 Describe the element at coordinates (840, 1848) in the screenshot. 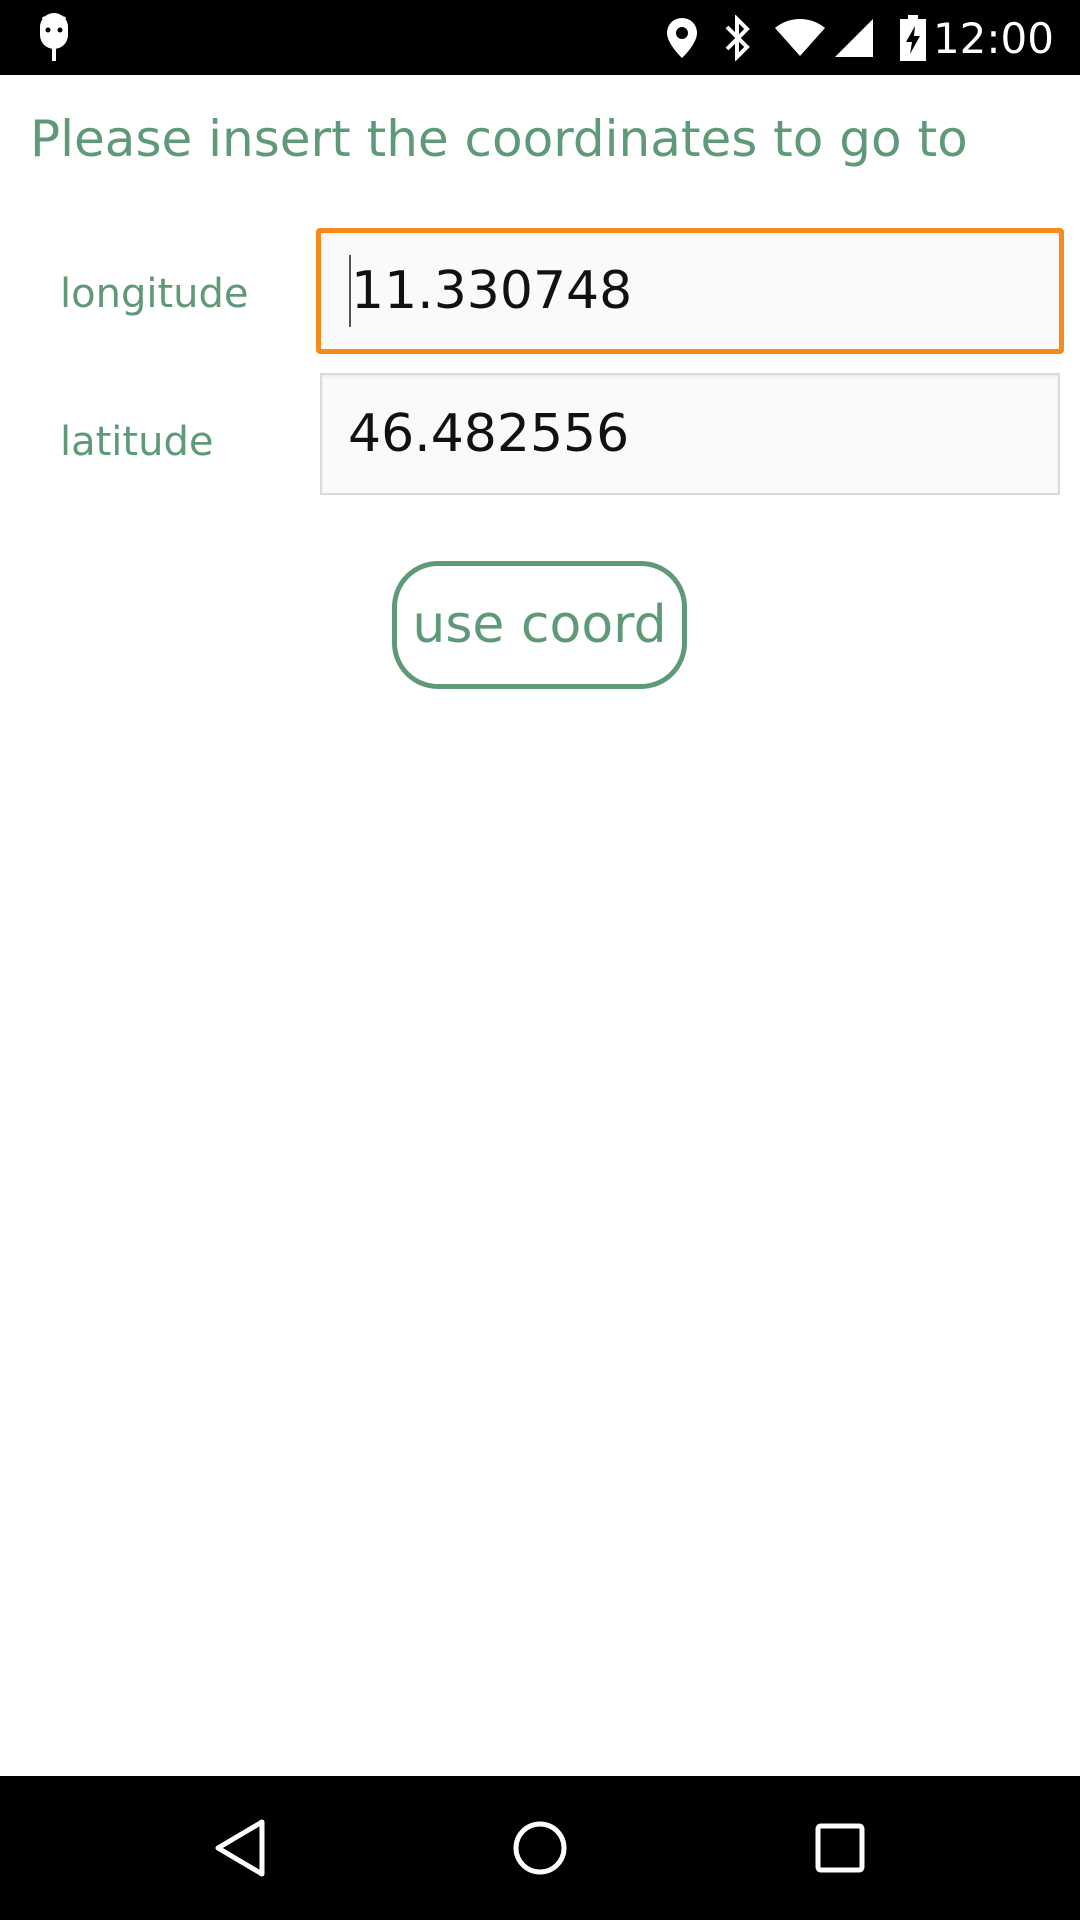

I see `recents-icon` at that location.